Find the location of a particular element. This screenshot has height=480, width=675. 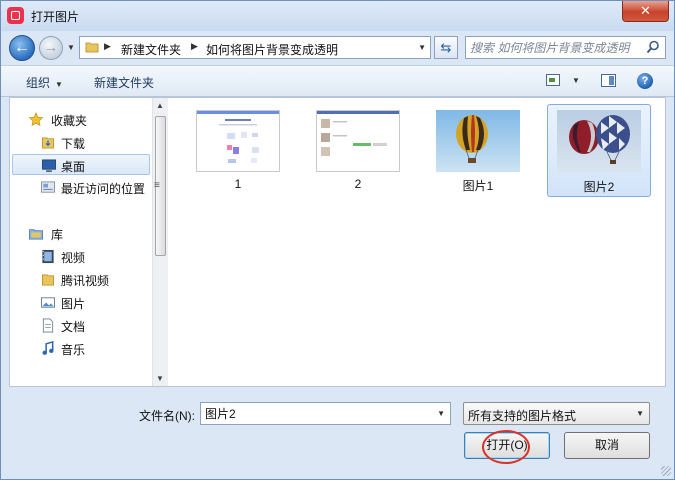

resize-grip is located at coordinates (666, 471).